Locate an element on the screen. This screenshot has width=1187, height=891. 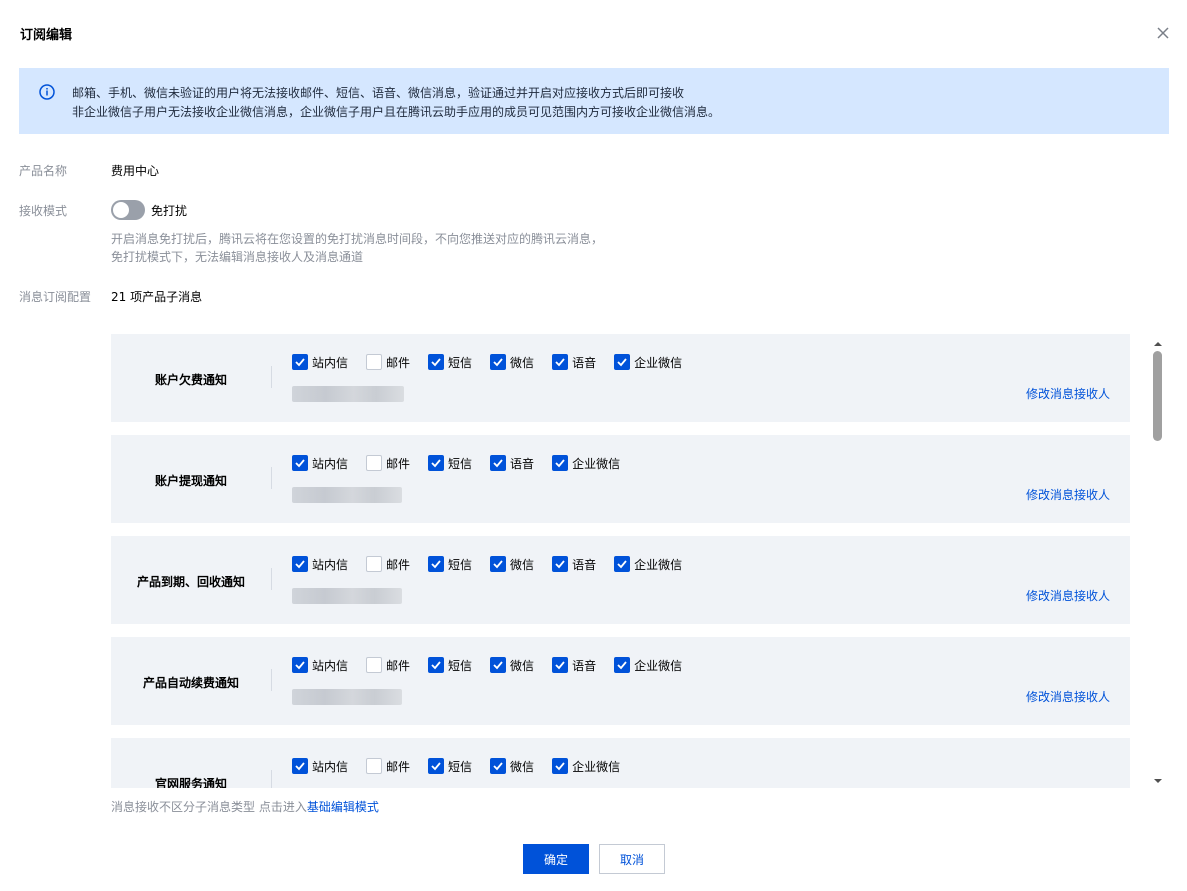
card-title: 账户欠费通知 is located at coordinates (190, 380).